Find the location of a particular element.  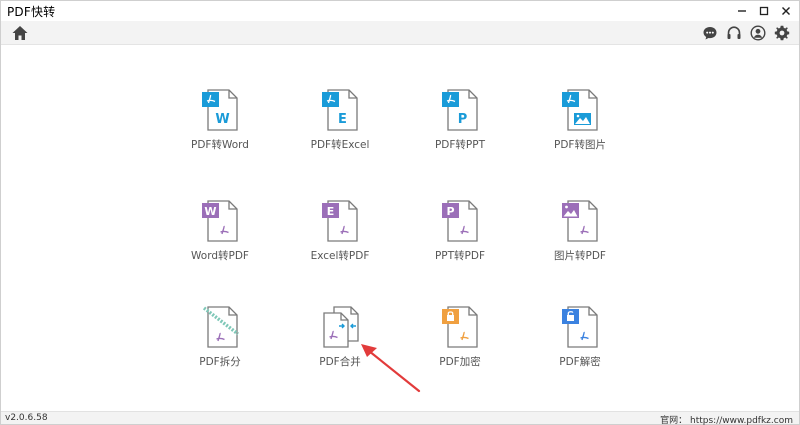

gear-icon is located at coordinates (782, 33).